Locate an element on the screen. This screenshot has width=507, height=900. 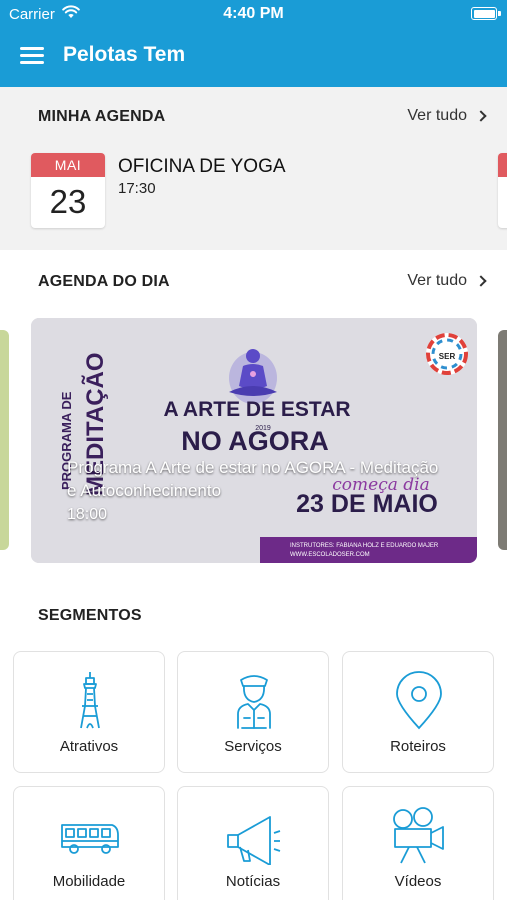
video-camera-icon is located at coordinates (418, 835).